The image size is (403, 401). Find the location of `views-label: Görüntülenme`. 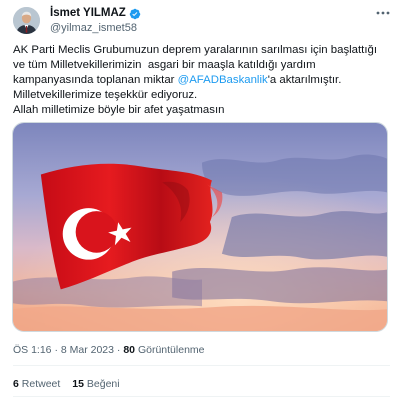

views-label: Görüntülenme is located at coordinates (171, 350).